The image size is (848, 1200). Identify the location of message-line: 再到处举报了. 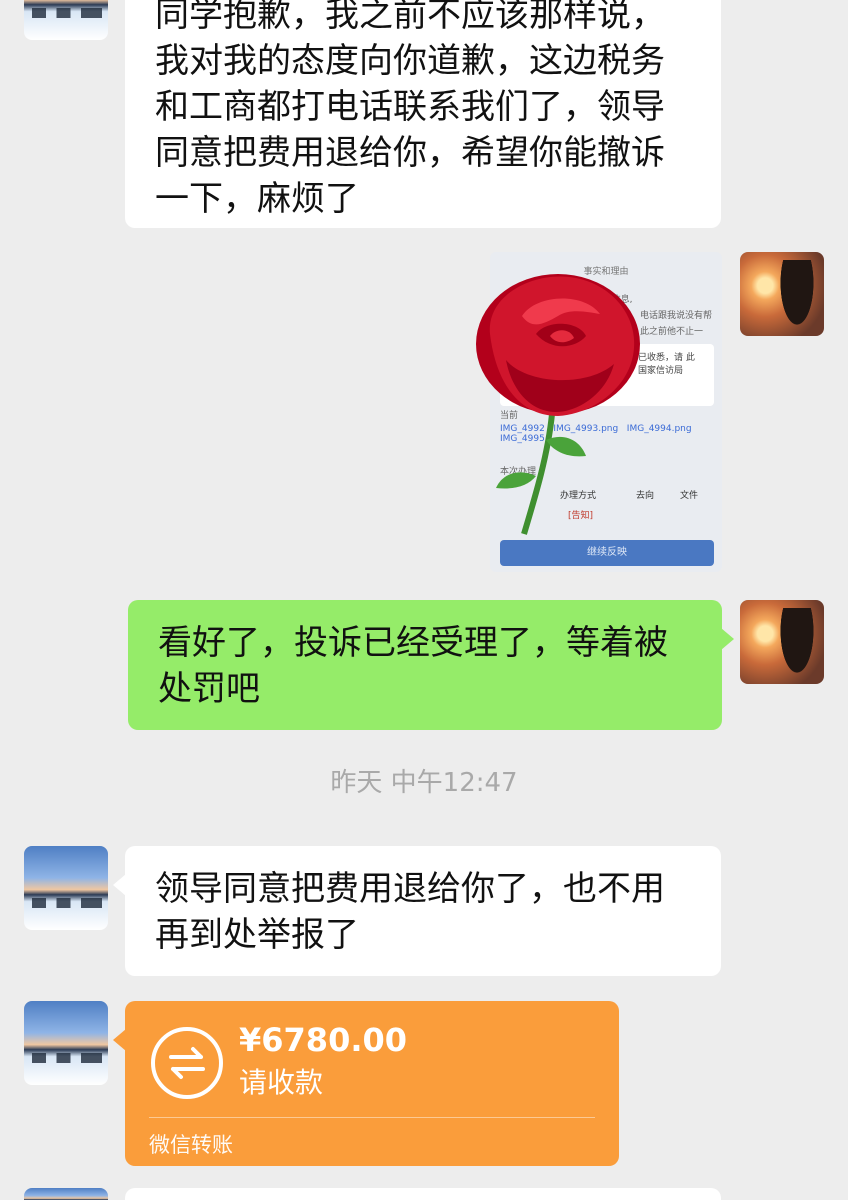
(257, 935).